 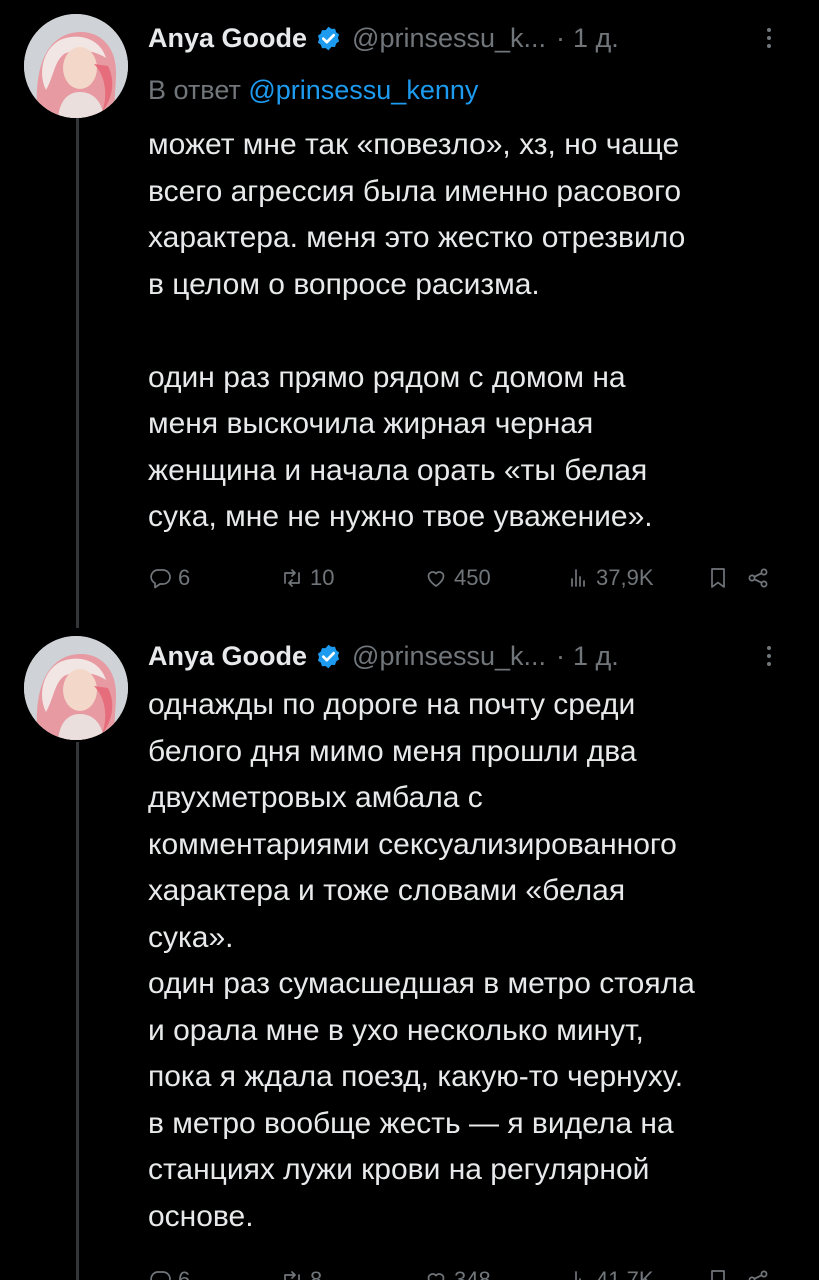 What do you see at coordinates (392, 704) in the screenshot?
I see `tweet-text-line: однажды по дороге на почту среди` at bounding box center [392, 704].